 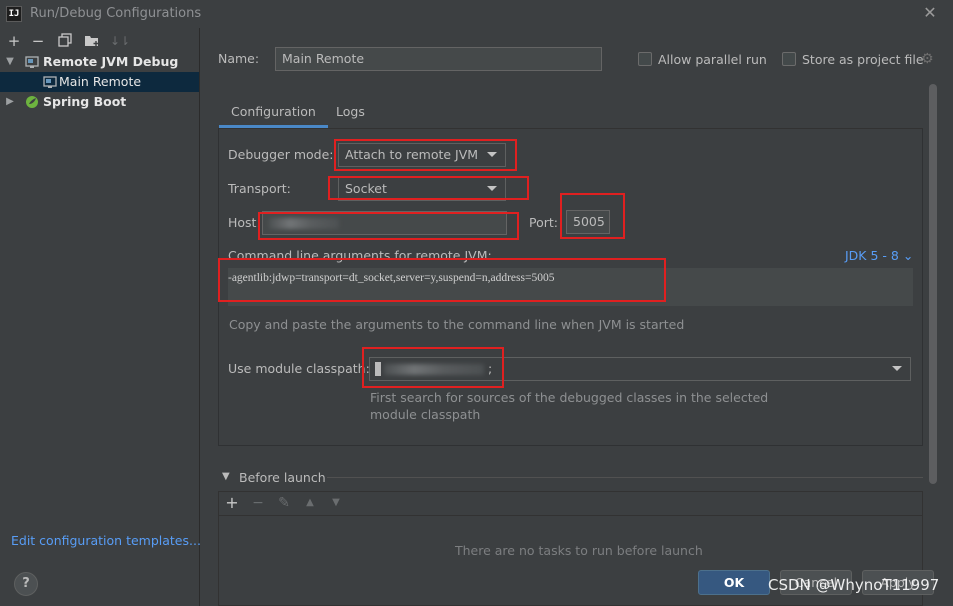 What do you see at coordinates (244, 222) in the screenshot?
I see `host-label: Host:` at bounding box center [244, 222].